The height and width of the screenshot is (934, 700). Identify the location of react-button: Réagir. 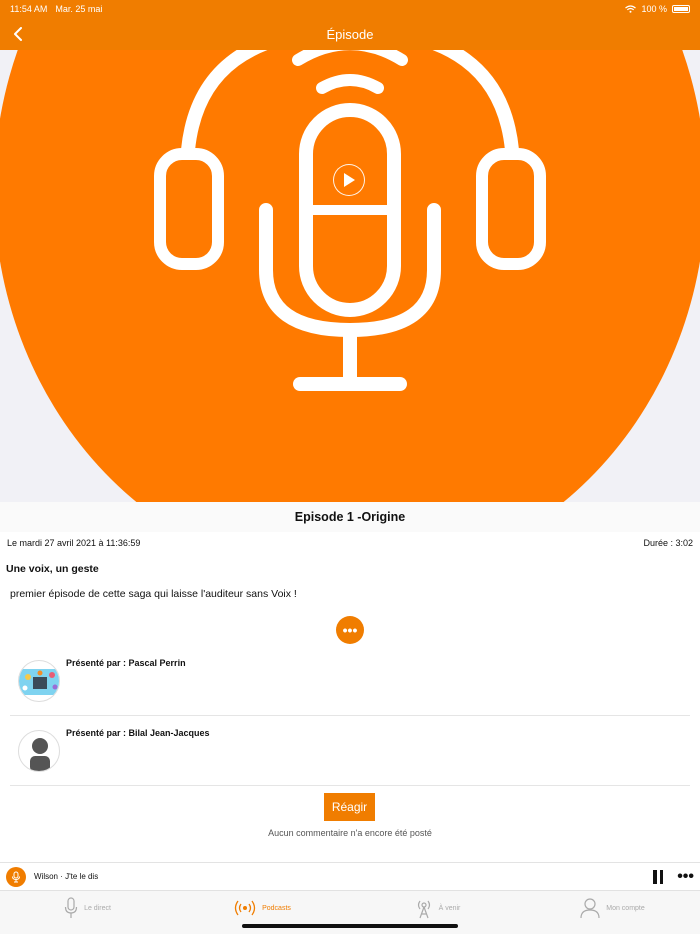
(349, 807).